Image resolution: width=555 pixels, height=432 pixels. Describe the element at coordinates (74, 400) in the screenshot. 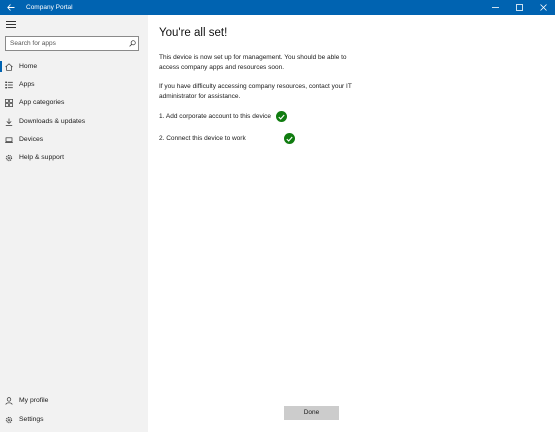

I see `sidebar-item-my-profile: My profile` at that location.